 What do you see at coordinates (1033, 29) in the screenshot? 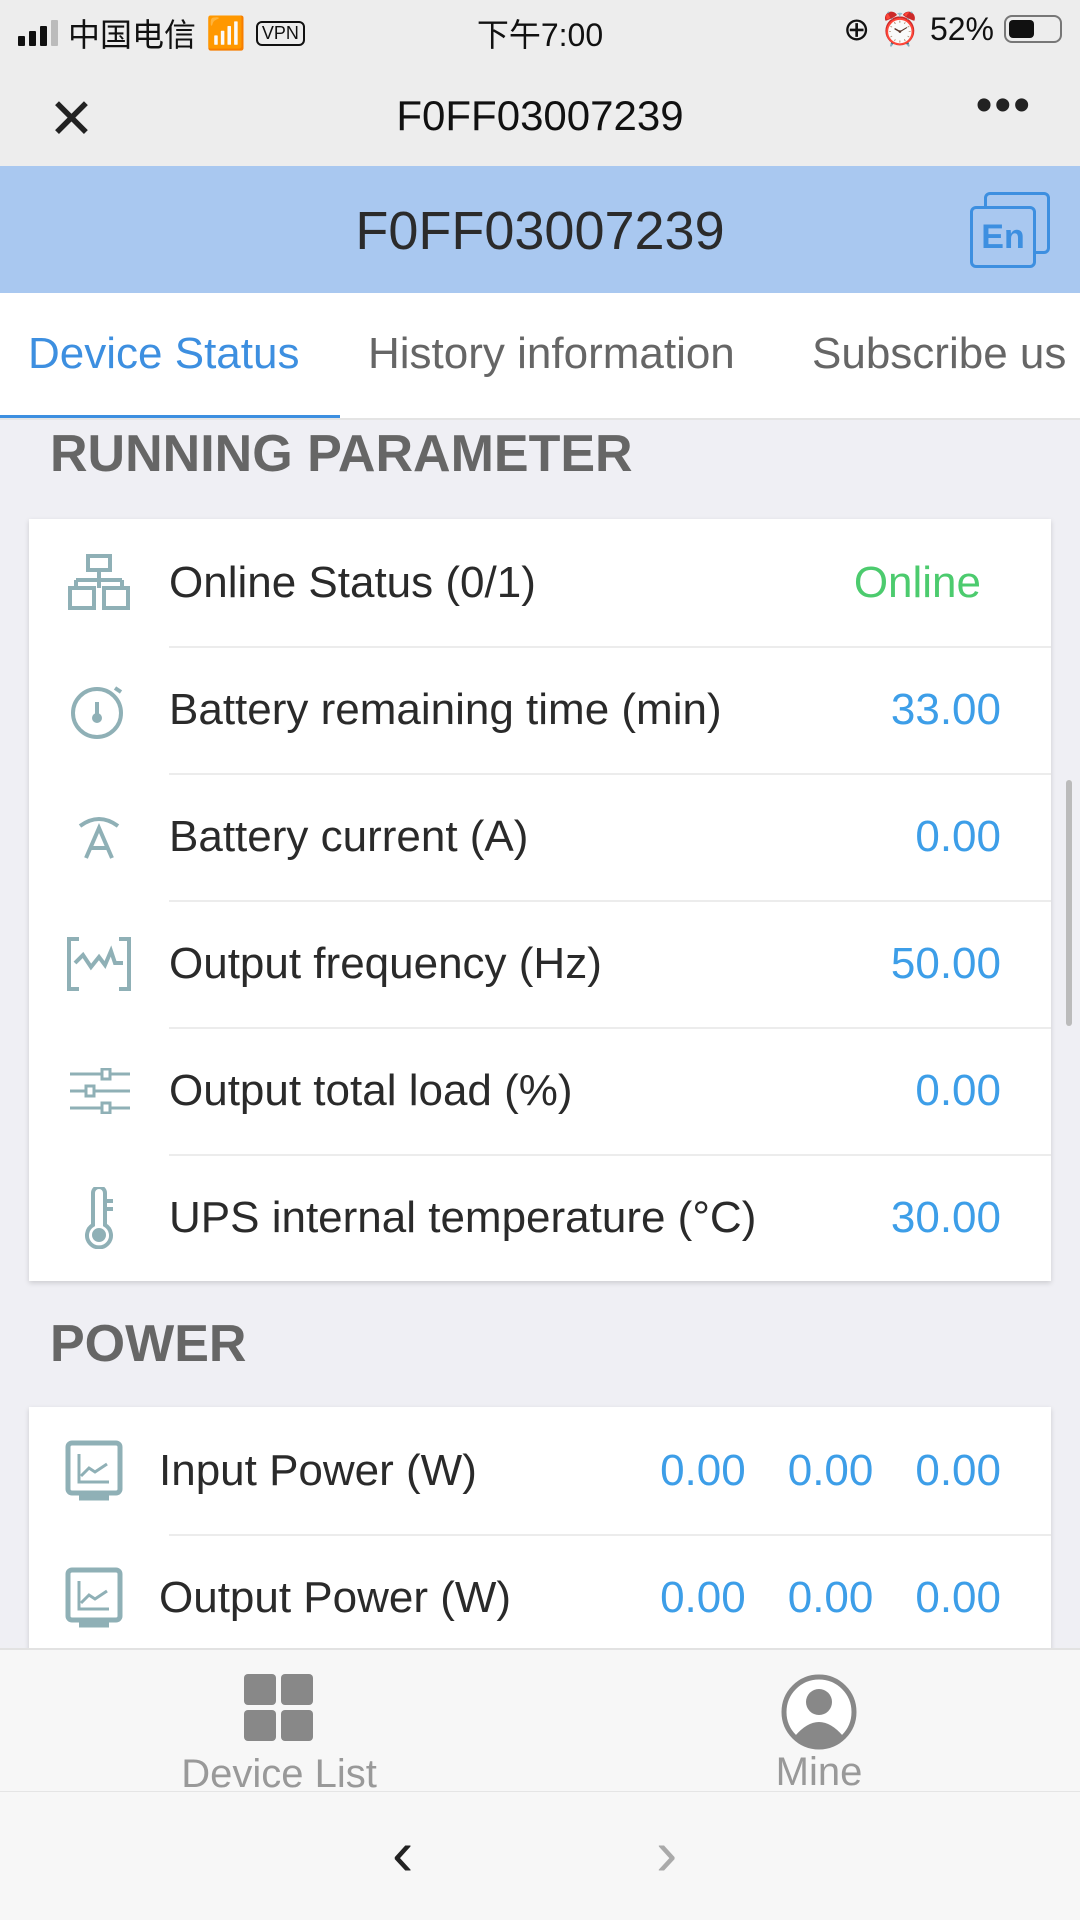
I see `battery-icon` at bounding box center [1033, 29].